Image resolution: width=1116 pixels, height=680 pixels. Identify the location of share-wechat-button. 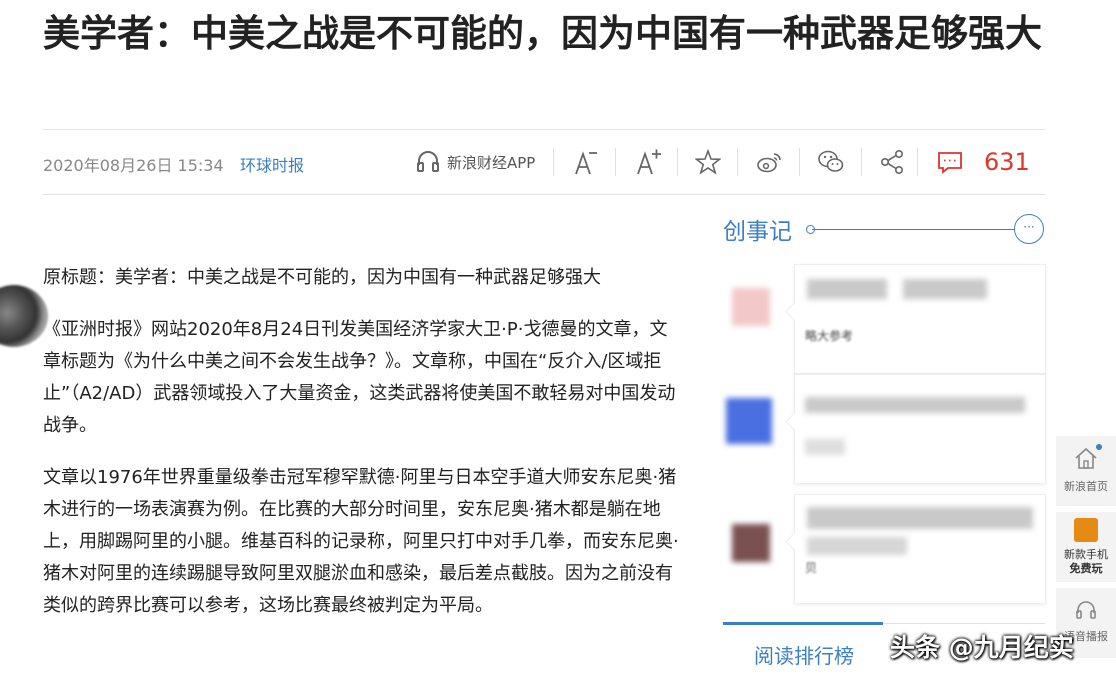
(831, 162).